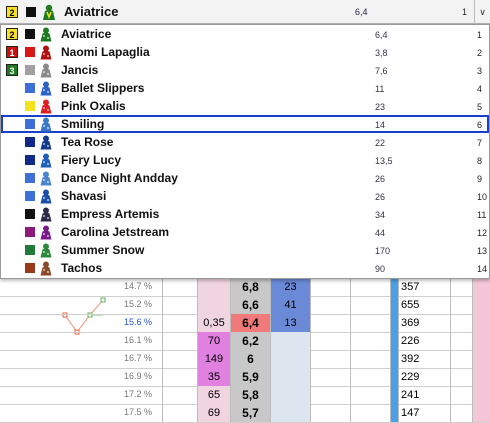 The height and width of the screenshot is (423, 490). Describe the element at coordinates (480, 35) in the screenshot. I see `runner-position: 1` at that location.